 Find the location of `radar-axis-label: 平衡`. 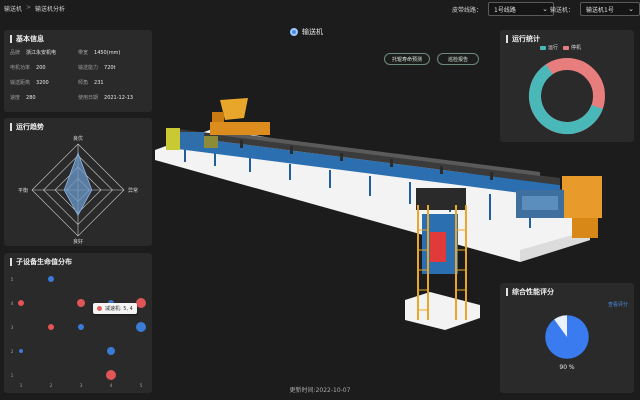

radar-axis-label: 平衡 is located at coordinates (23, 190).